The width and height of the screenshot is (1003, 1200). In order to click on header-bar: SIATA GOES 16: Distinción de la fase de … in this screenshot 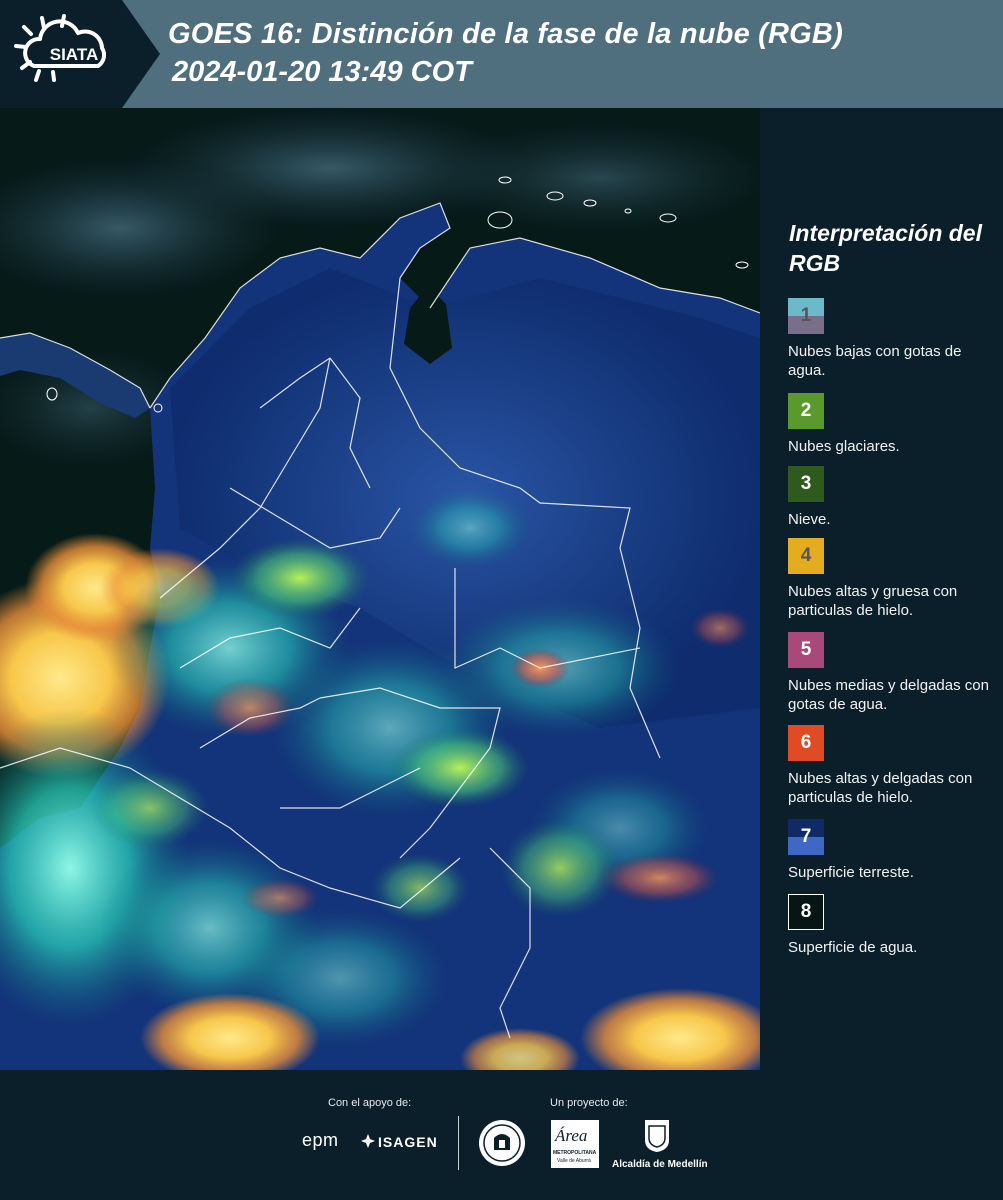, I will do `click(501, 54)`.